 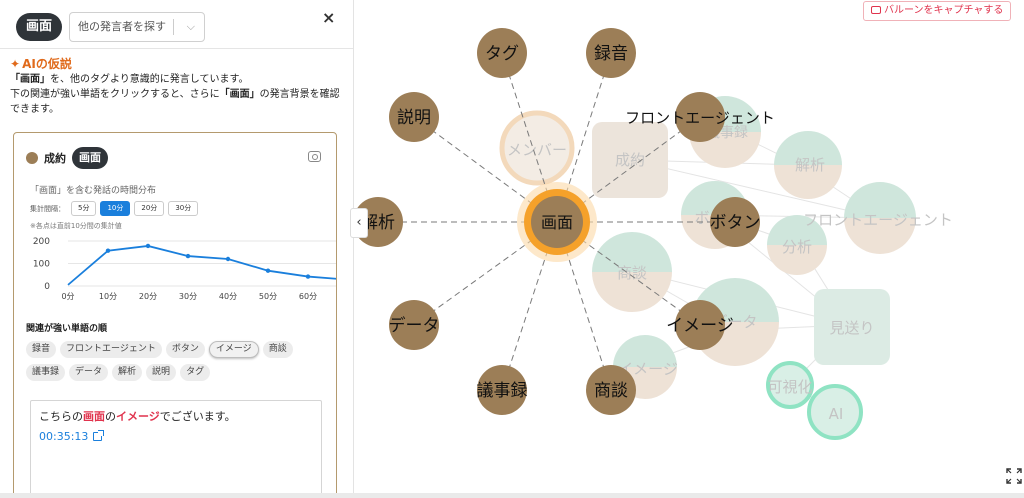 What do you see at coordinates (836, 414) in the screenshot?
I see `label-ai: AI` at bounding box center [836, 414].